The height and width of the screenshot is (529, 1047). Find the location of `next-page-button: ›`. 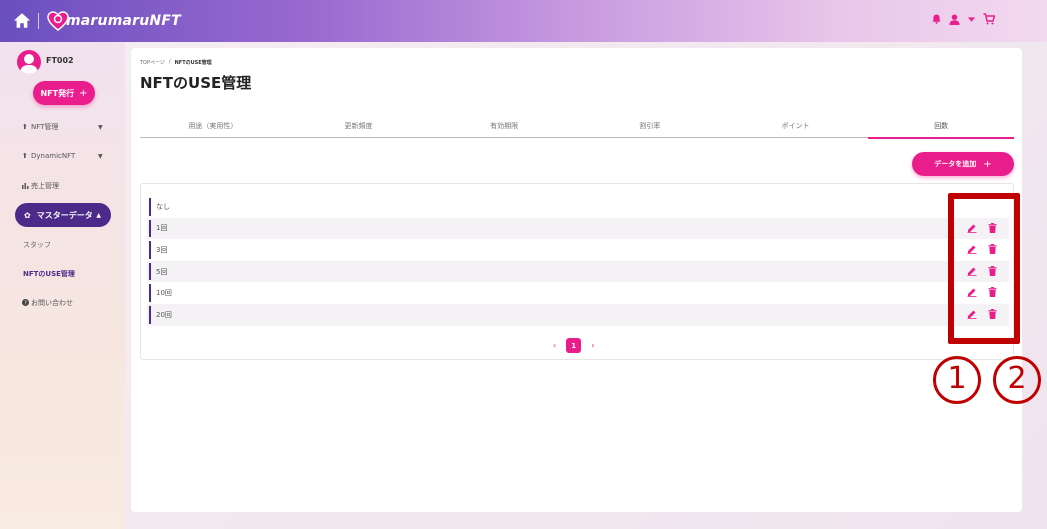

next-page-button: › is located at coordinates (592, 345).